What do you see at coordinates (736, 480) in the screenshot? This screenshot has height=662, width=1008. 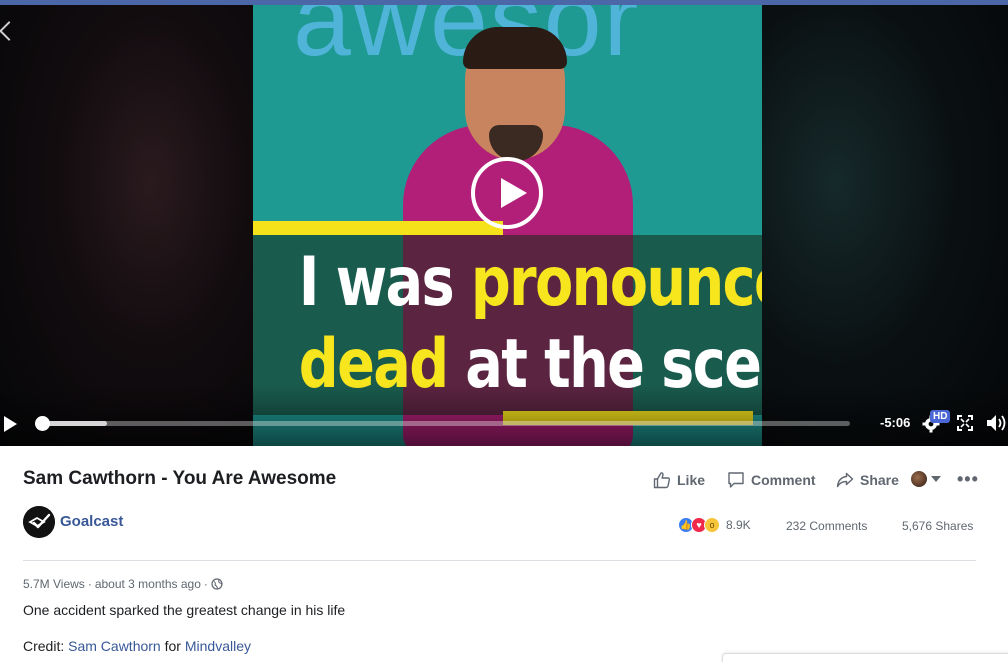 I see `comment-bubble-icon` at bounding box center [736, 480].